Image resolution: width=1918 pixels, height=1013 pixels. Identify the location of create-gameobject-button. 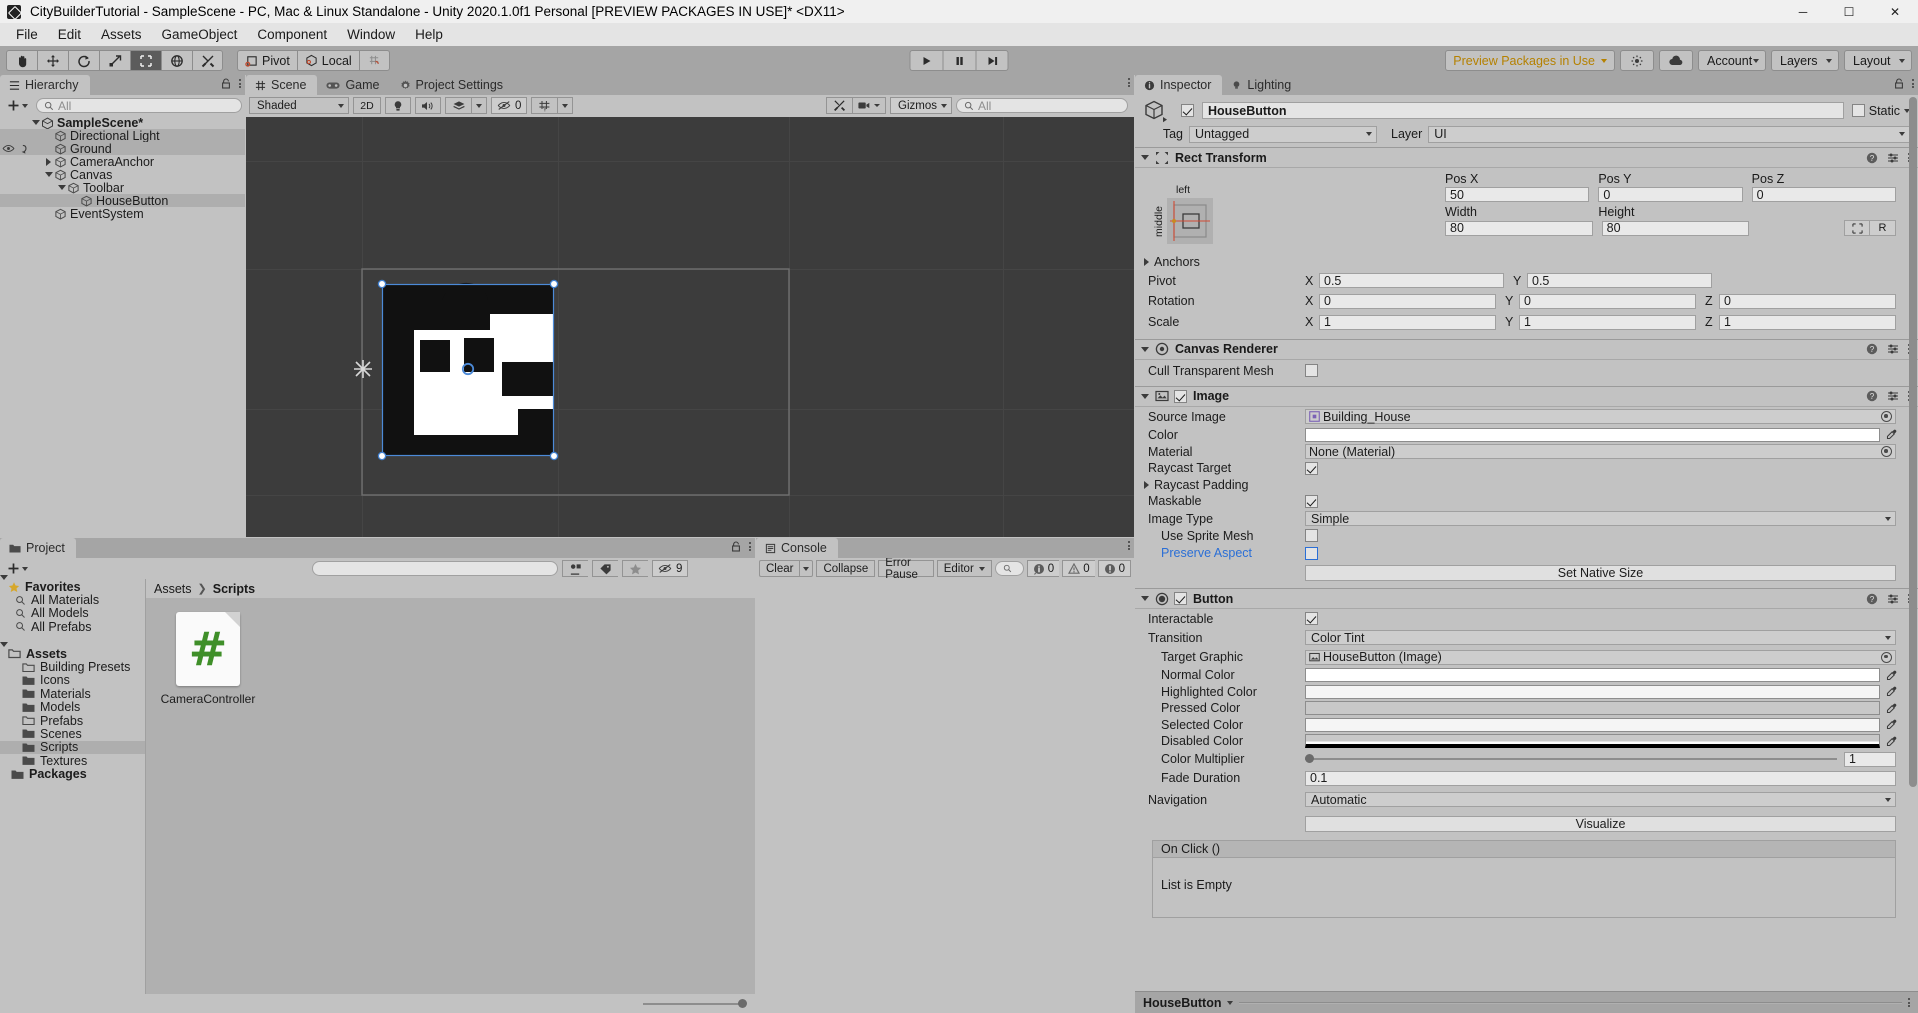
(17, 105).